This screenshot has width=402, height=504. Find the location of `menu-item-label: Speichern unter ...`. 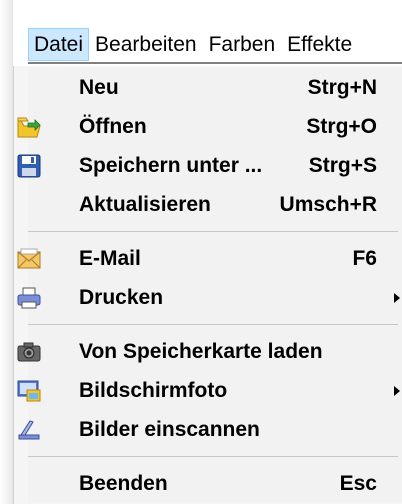

menu-item-label: Speichern unter ... is located at coordinates (171, 165).